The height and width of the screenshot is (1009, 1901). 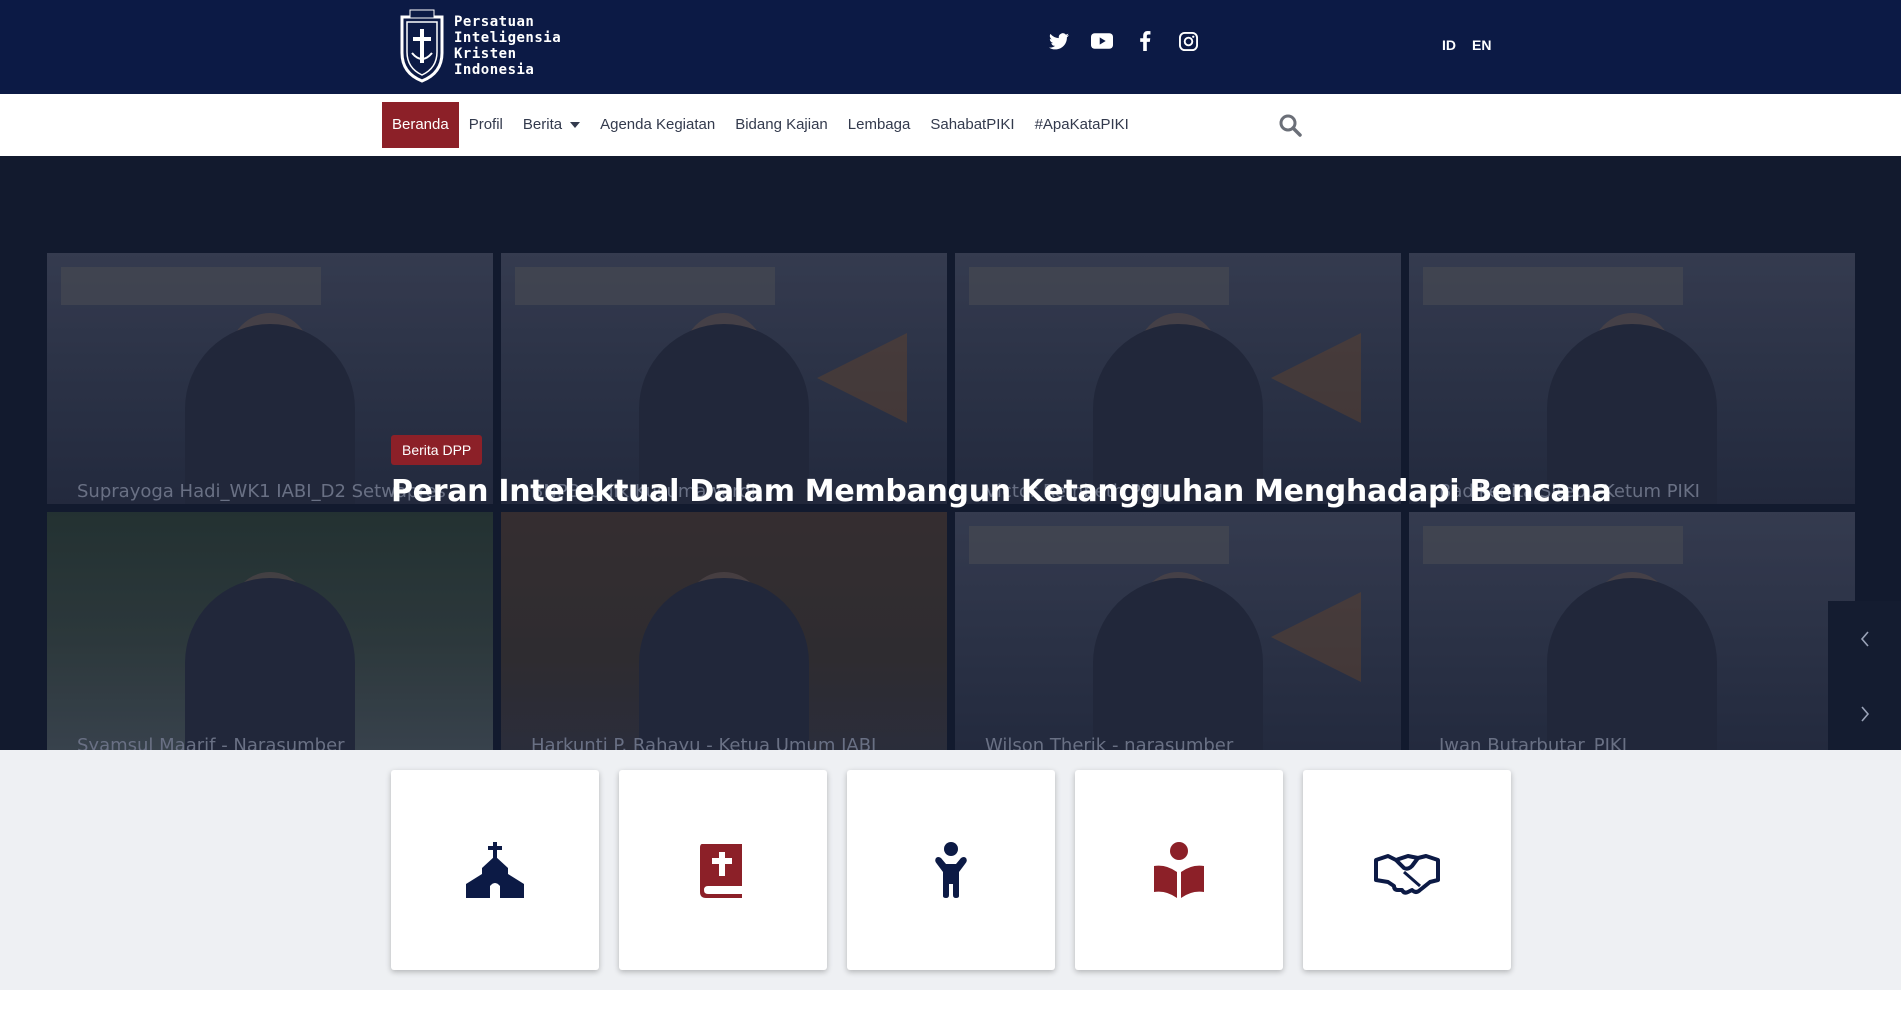 I want to click on site-logo: Persatuan Inteligensia Kristen Indonesia, so click(x=479, y=46).